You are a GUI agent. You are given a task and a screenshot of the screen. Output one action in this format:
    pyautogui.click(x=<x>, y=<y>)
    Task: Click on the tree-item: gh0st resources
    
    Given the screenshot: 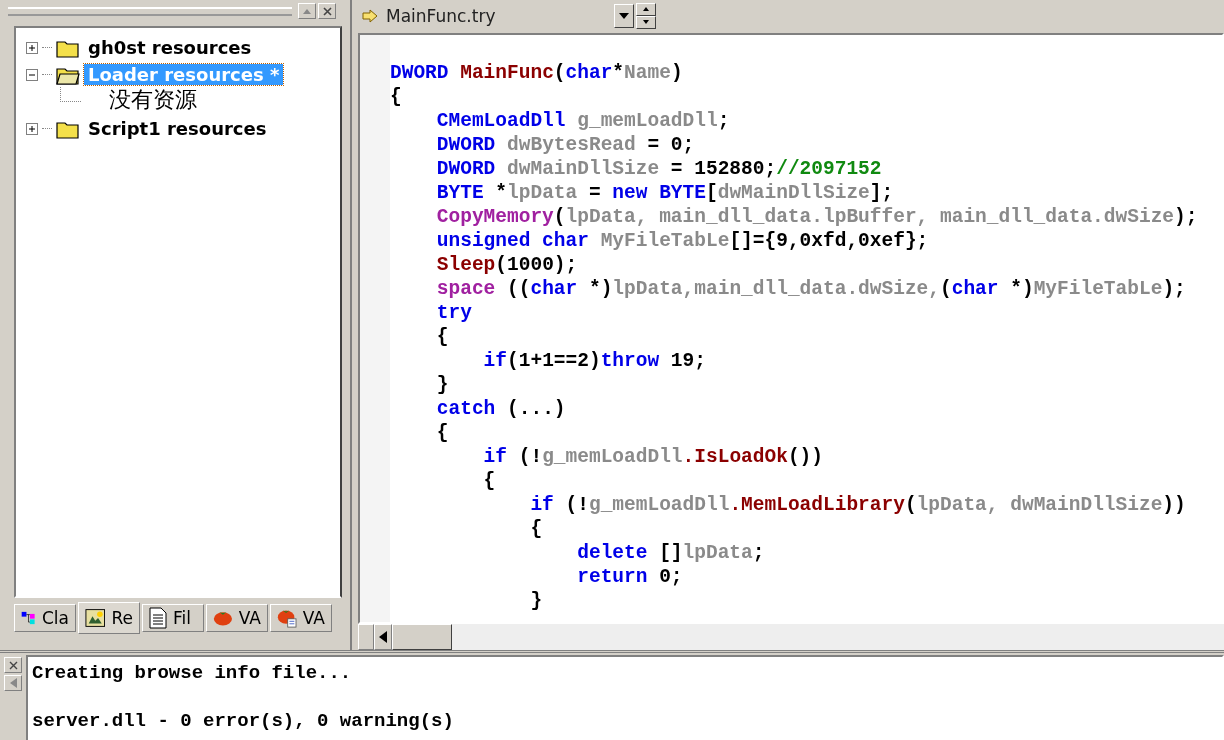 What is the action you would take?
    pyautogui.click(x=170, y=47)
    